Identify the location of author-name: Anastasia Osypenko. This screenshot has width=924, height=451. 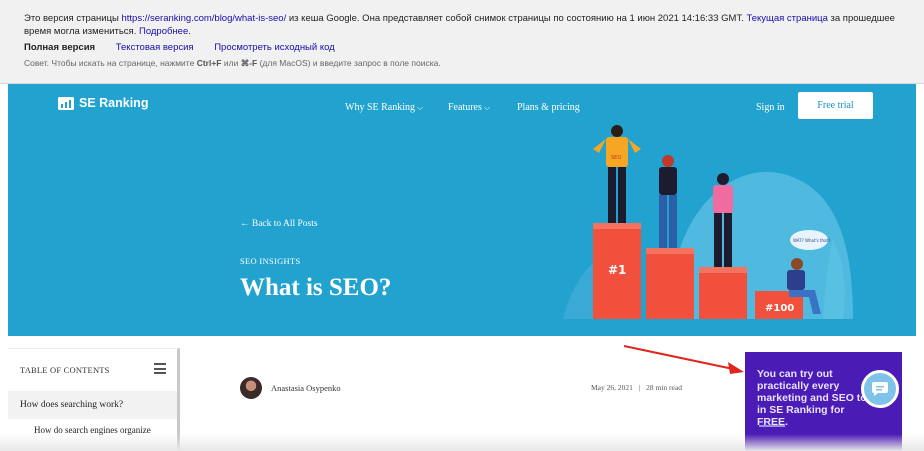
(306, 388).